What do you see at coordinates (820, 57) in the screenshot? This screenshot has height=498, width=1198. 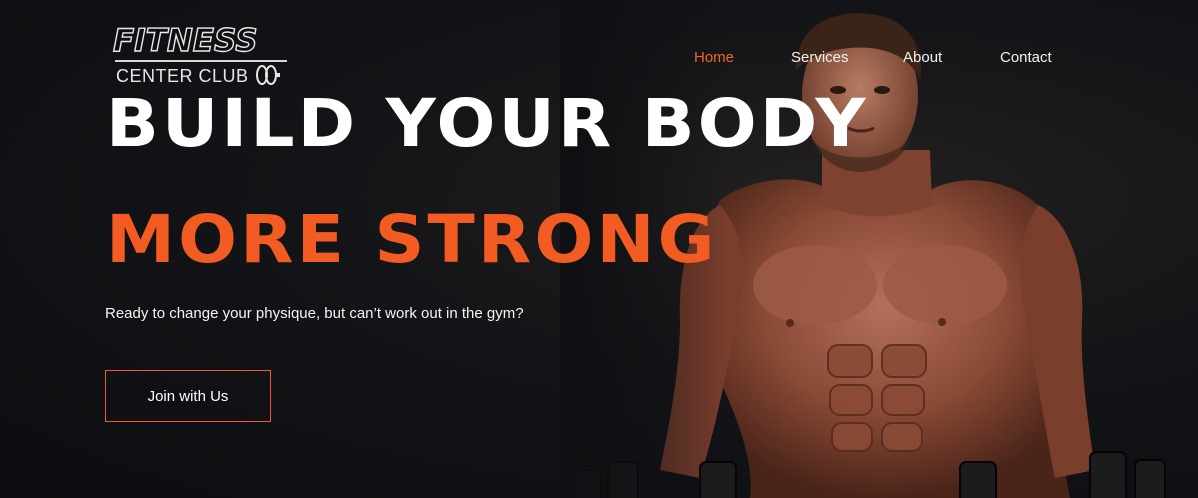 I see `nav-services-link: Services` at bounding box center [820, 57].